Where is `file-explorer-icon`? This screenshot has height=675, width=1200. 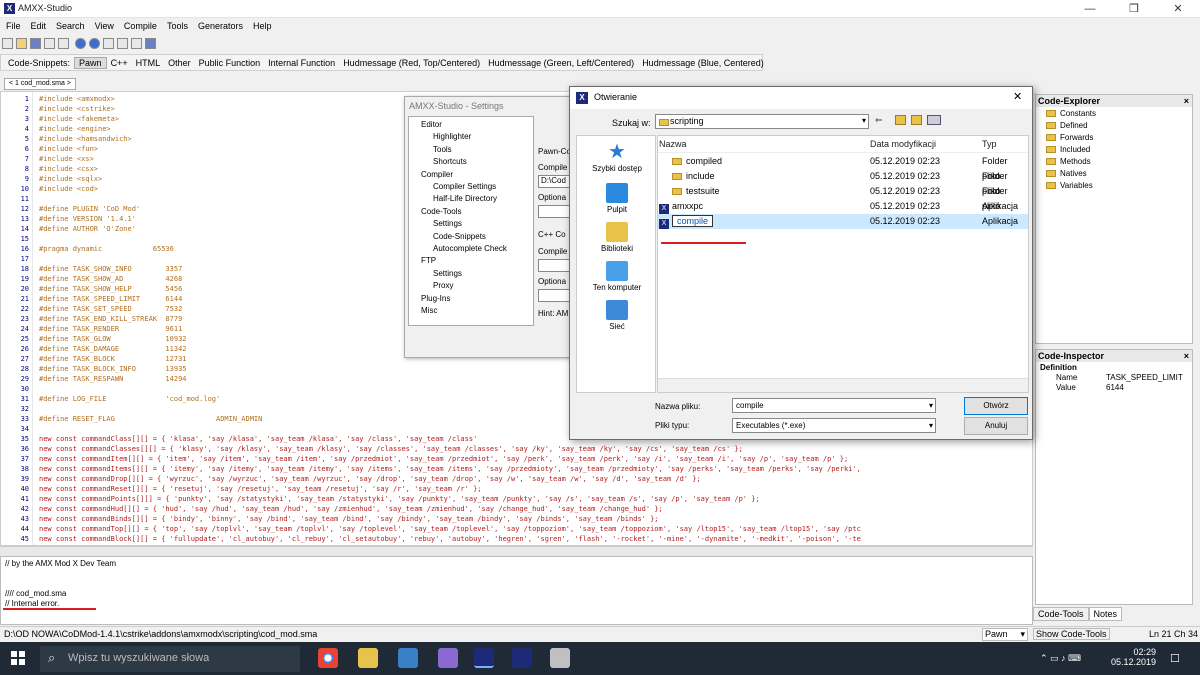
file-explorer-icon is located at coordinates (368, 658).